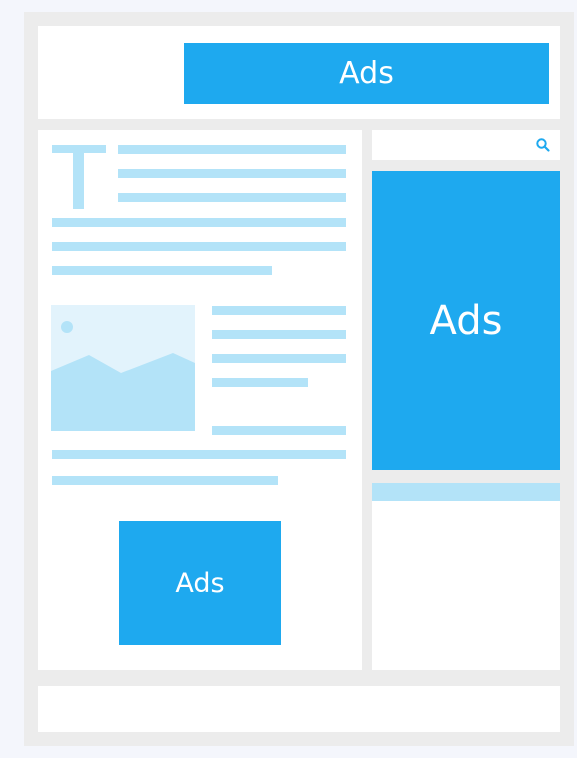 The height and width of the screenshot is (758, 577). I want to click on sidebar-ad-label: Ads, so click(466, 320).